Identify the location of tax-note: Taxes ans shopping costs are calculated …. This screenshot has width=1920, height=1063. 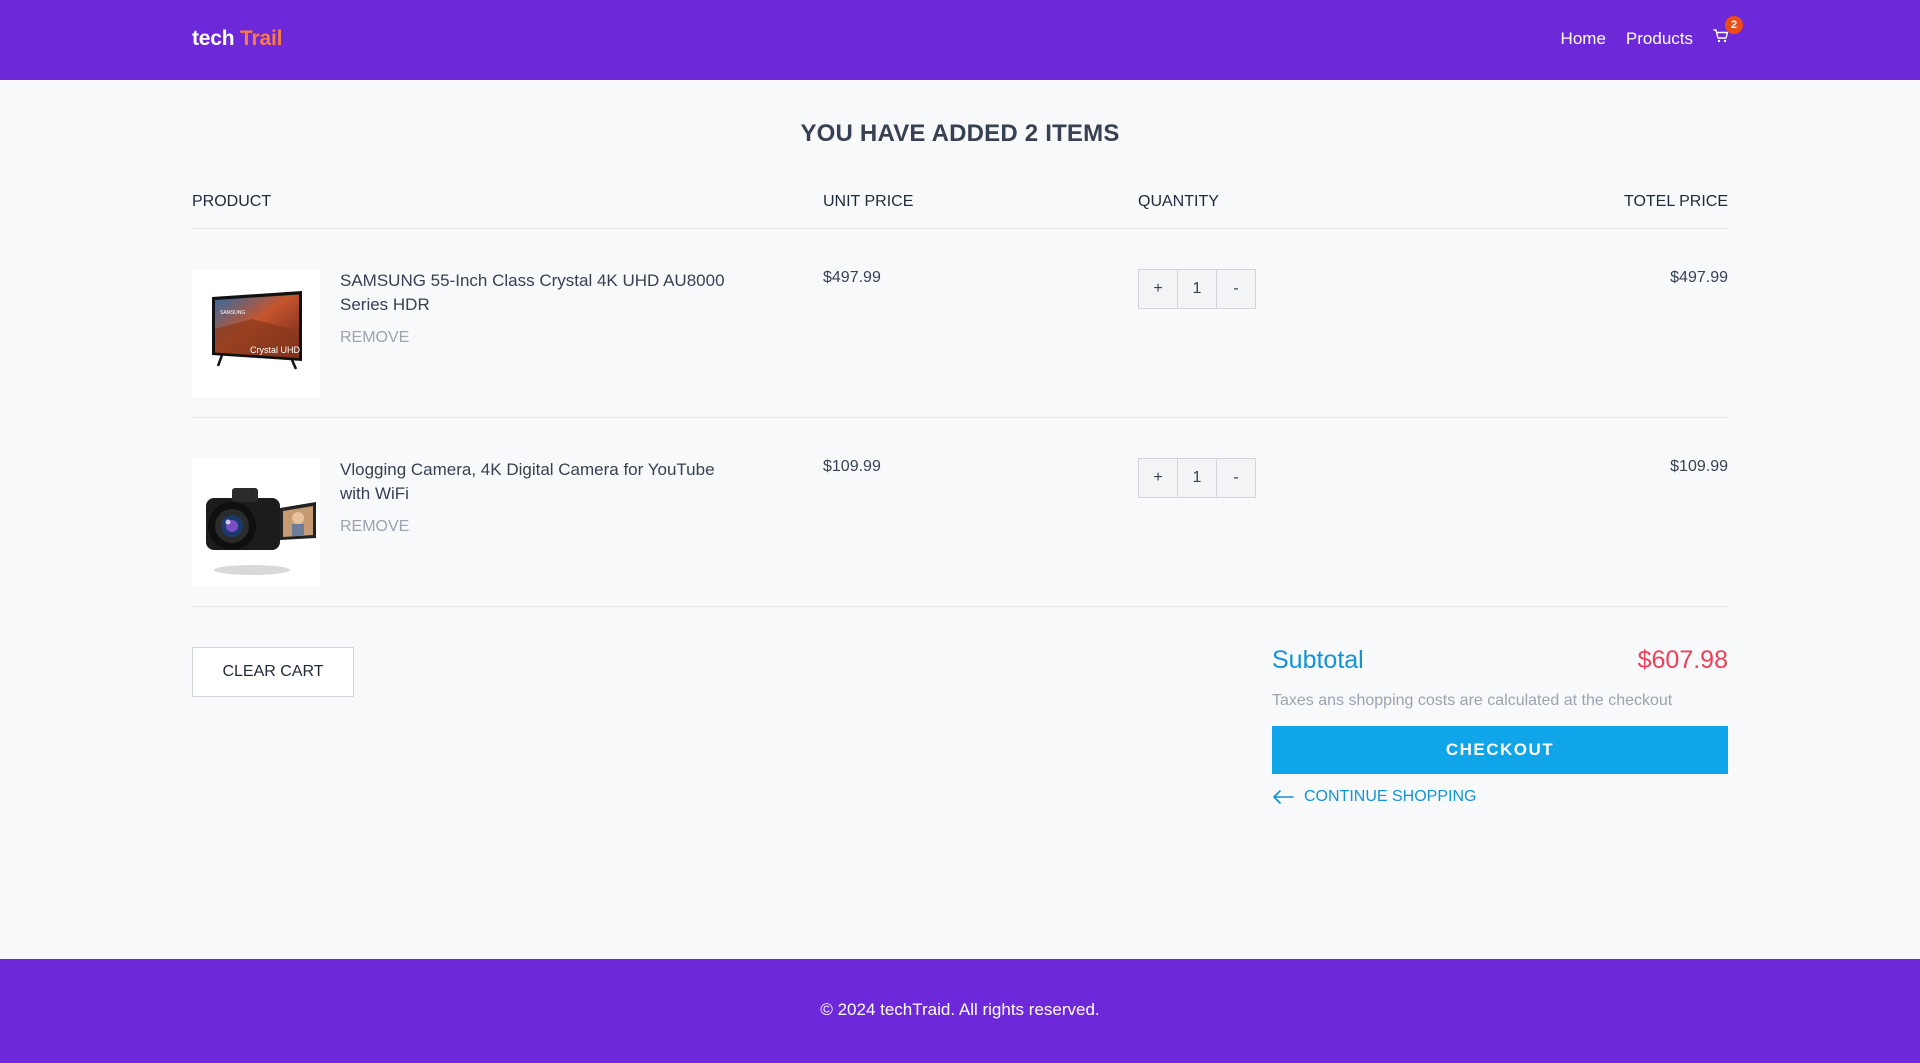
(1472, 700).